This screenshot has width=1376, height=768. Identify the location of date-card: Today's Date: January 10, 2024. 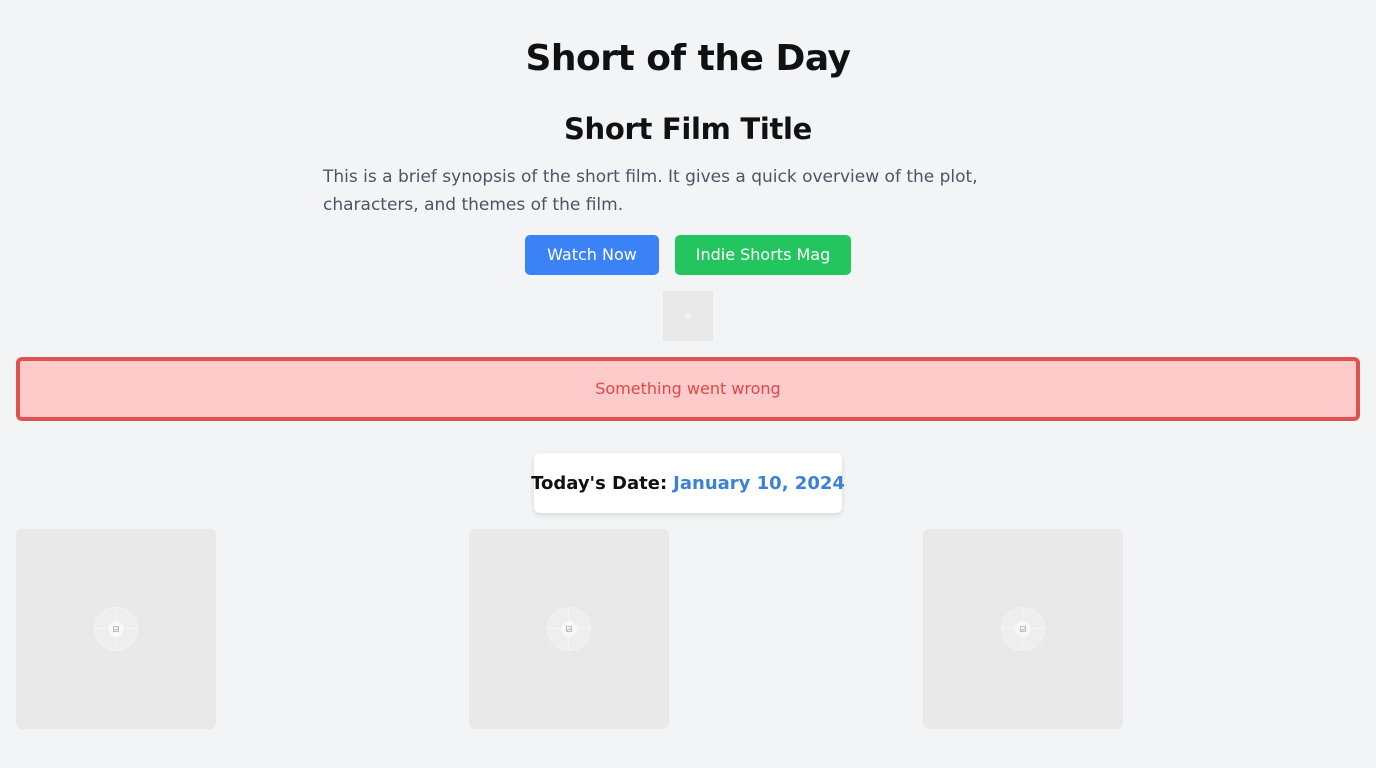
(688, 483).